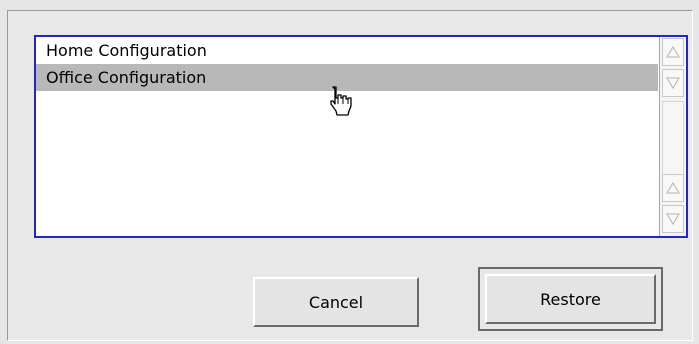 The width and height of the screenshot is (699, 344). I want to click on restore-button-label: Restore, so click(570, 299).